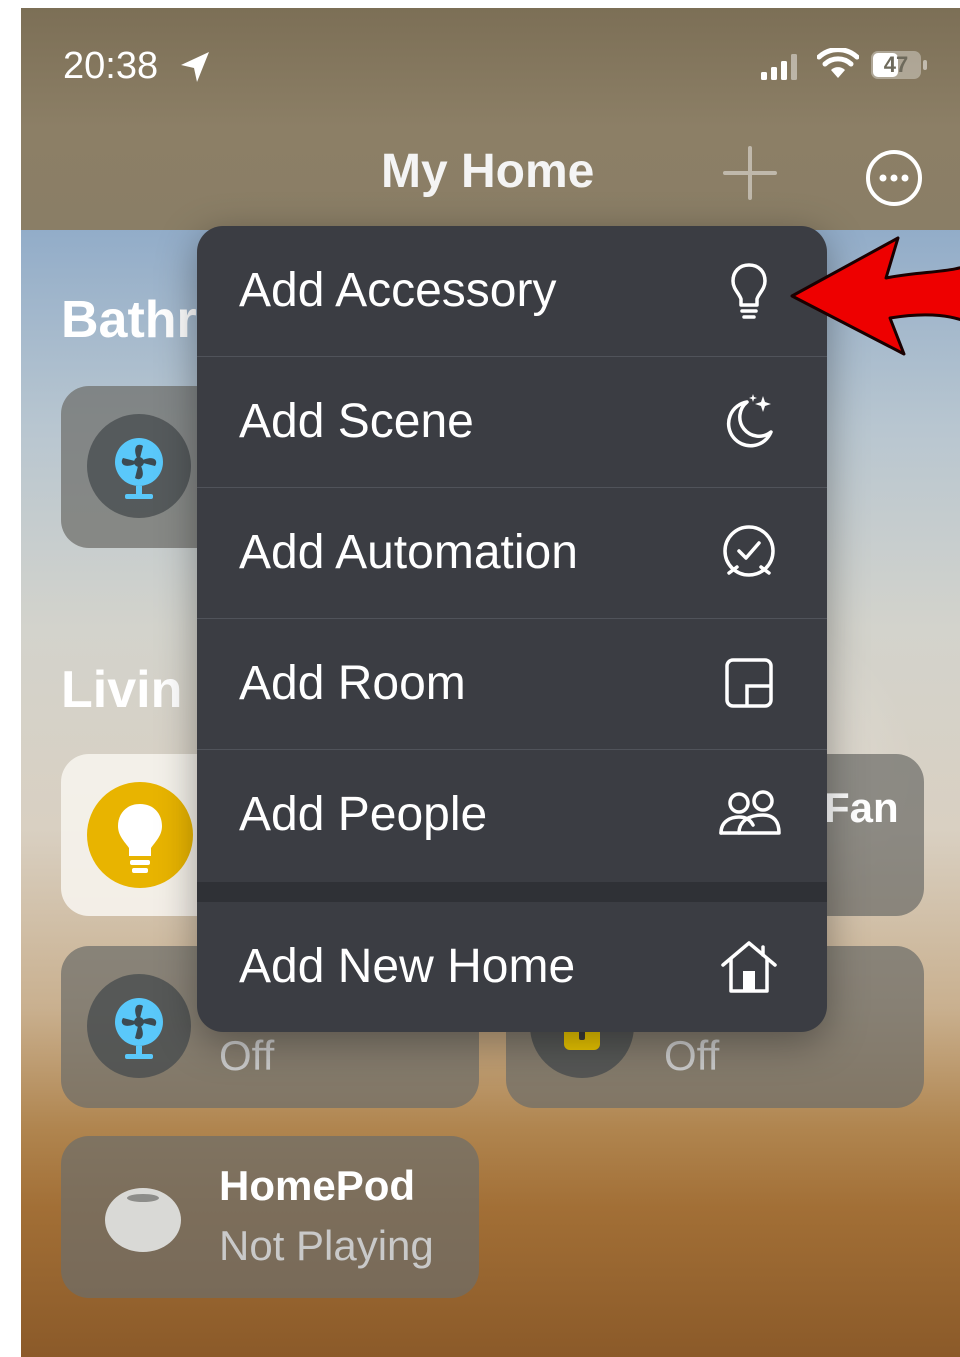  I want to click on menu-item-label: Add Scene, so click(356, 421).